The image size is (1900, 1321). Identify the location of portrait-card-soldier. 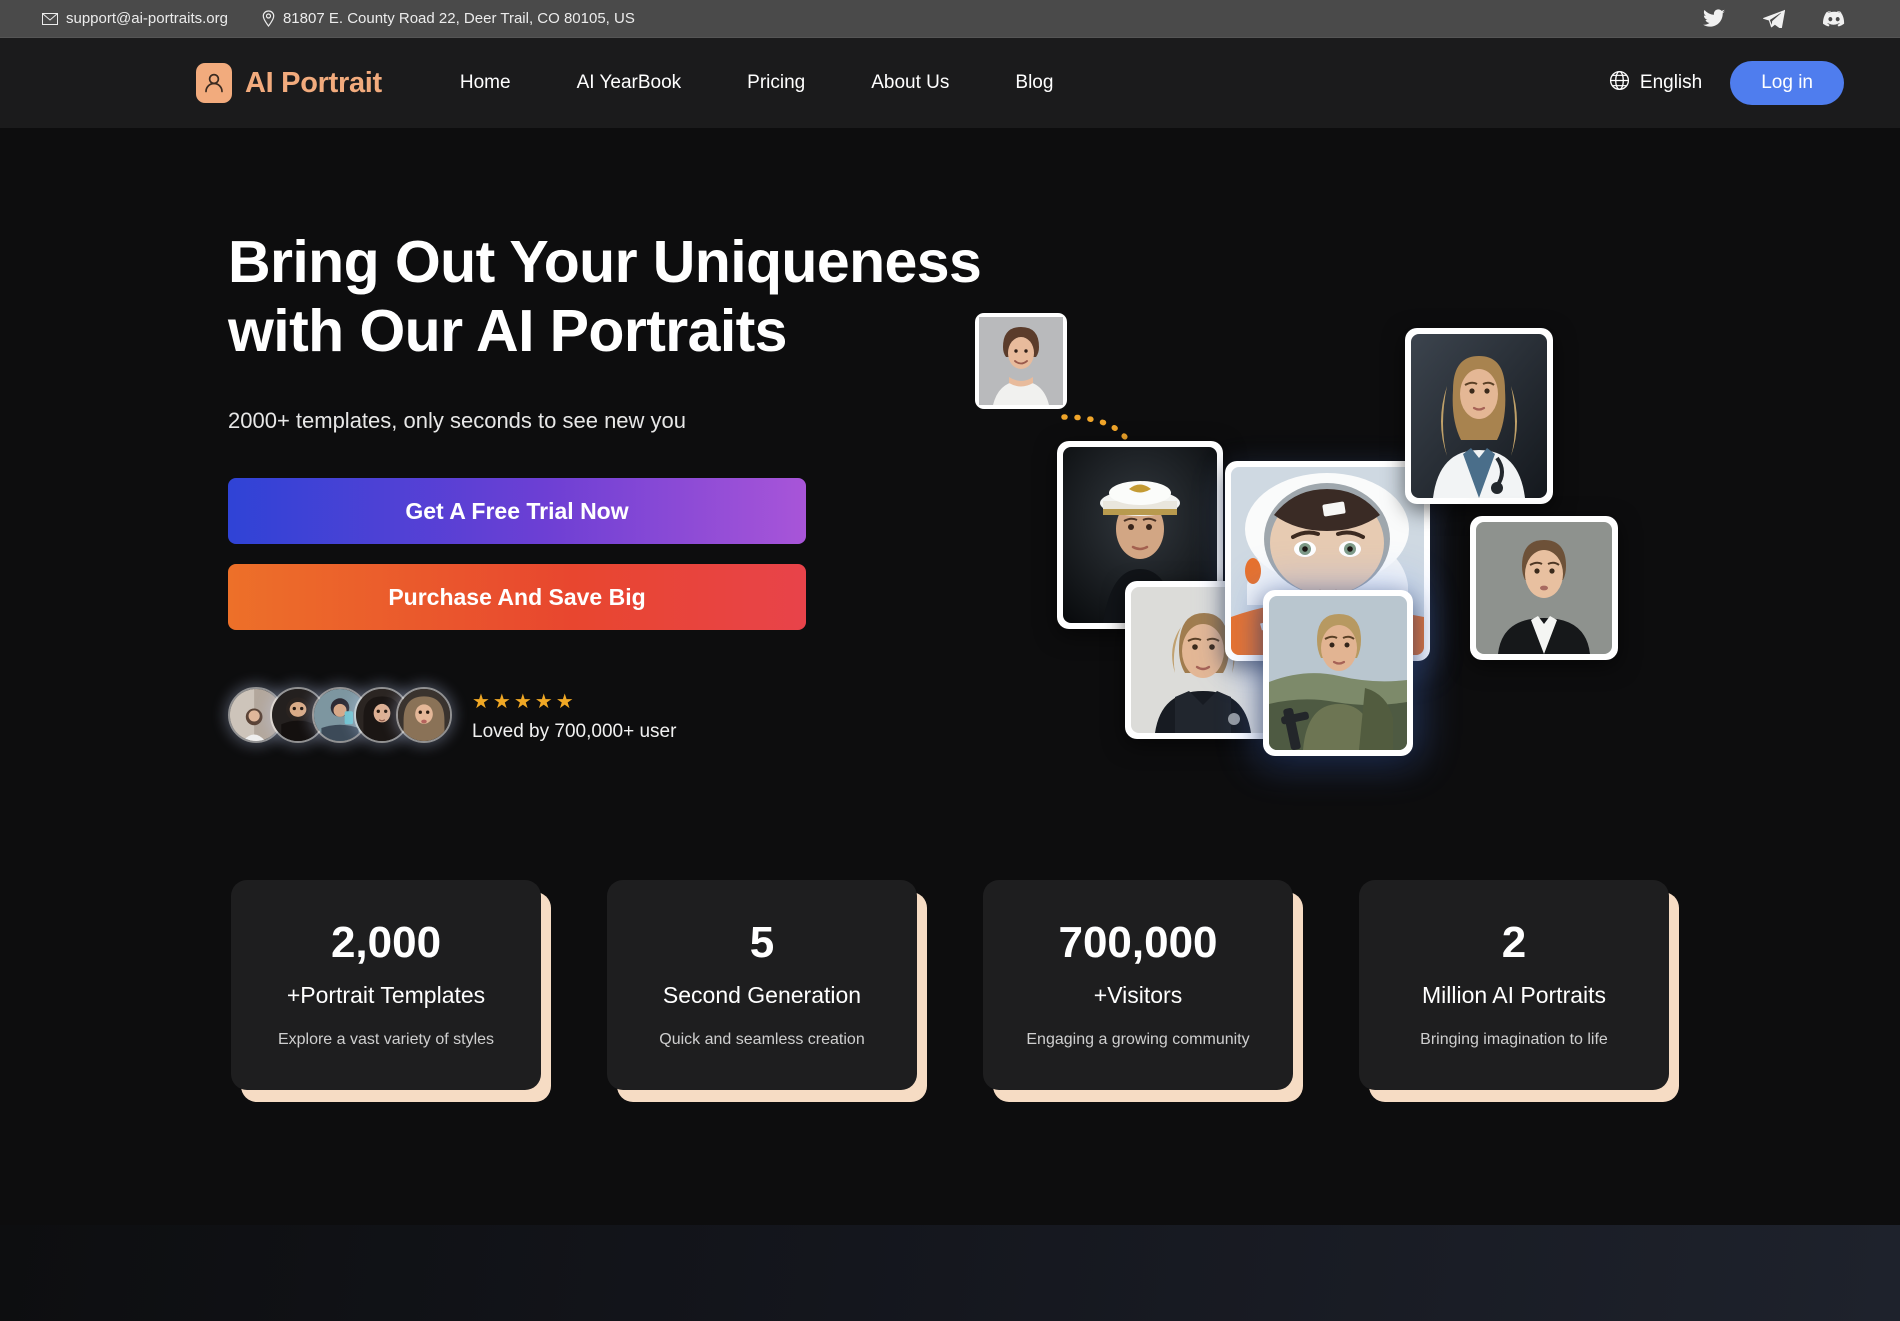
(1338, 673).